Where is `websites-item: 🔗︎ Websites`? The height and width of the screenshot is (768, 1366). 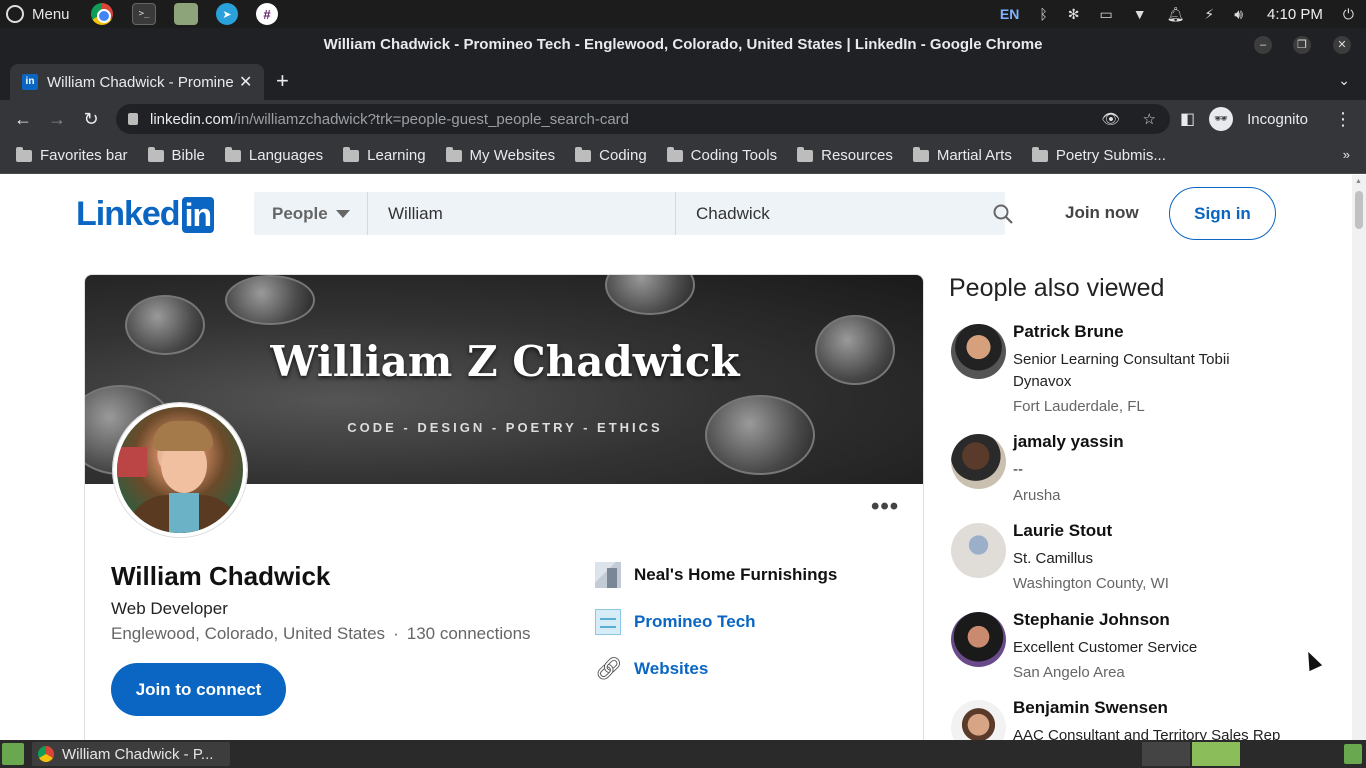 websites-item: 🔗︎ Websites is located at coordinates (651, 669).